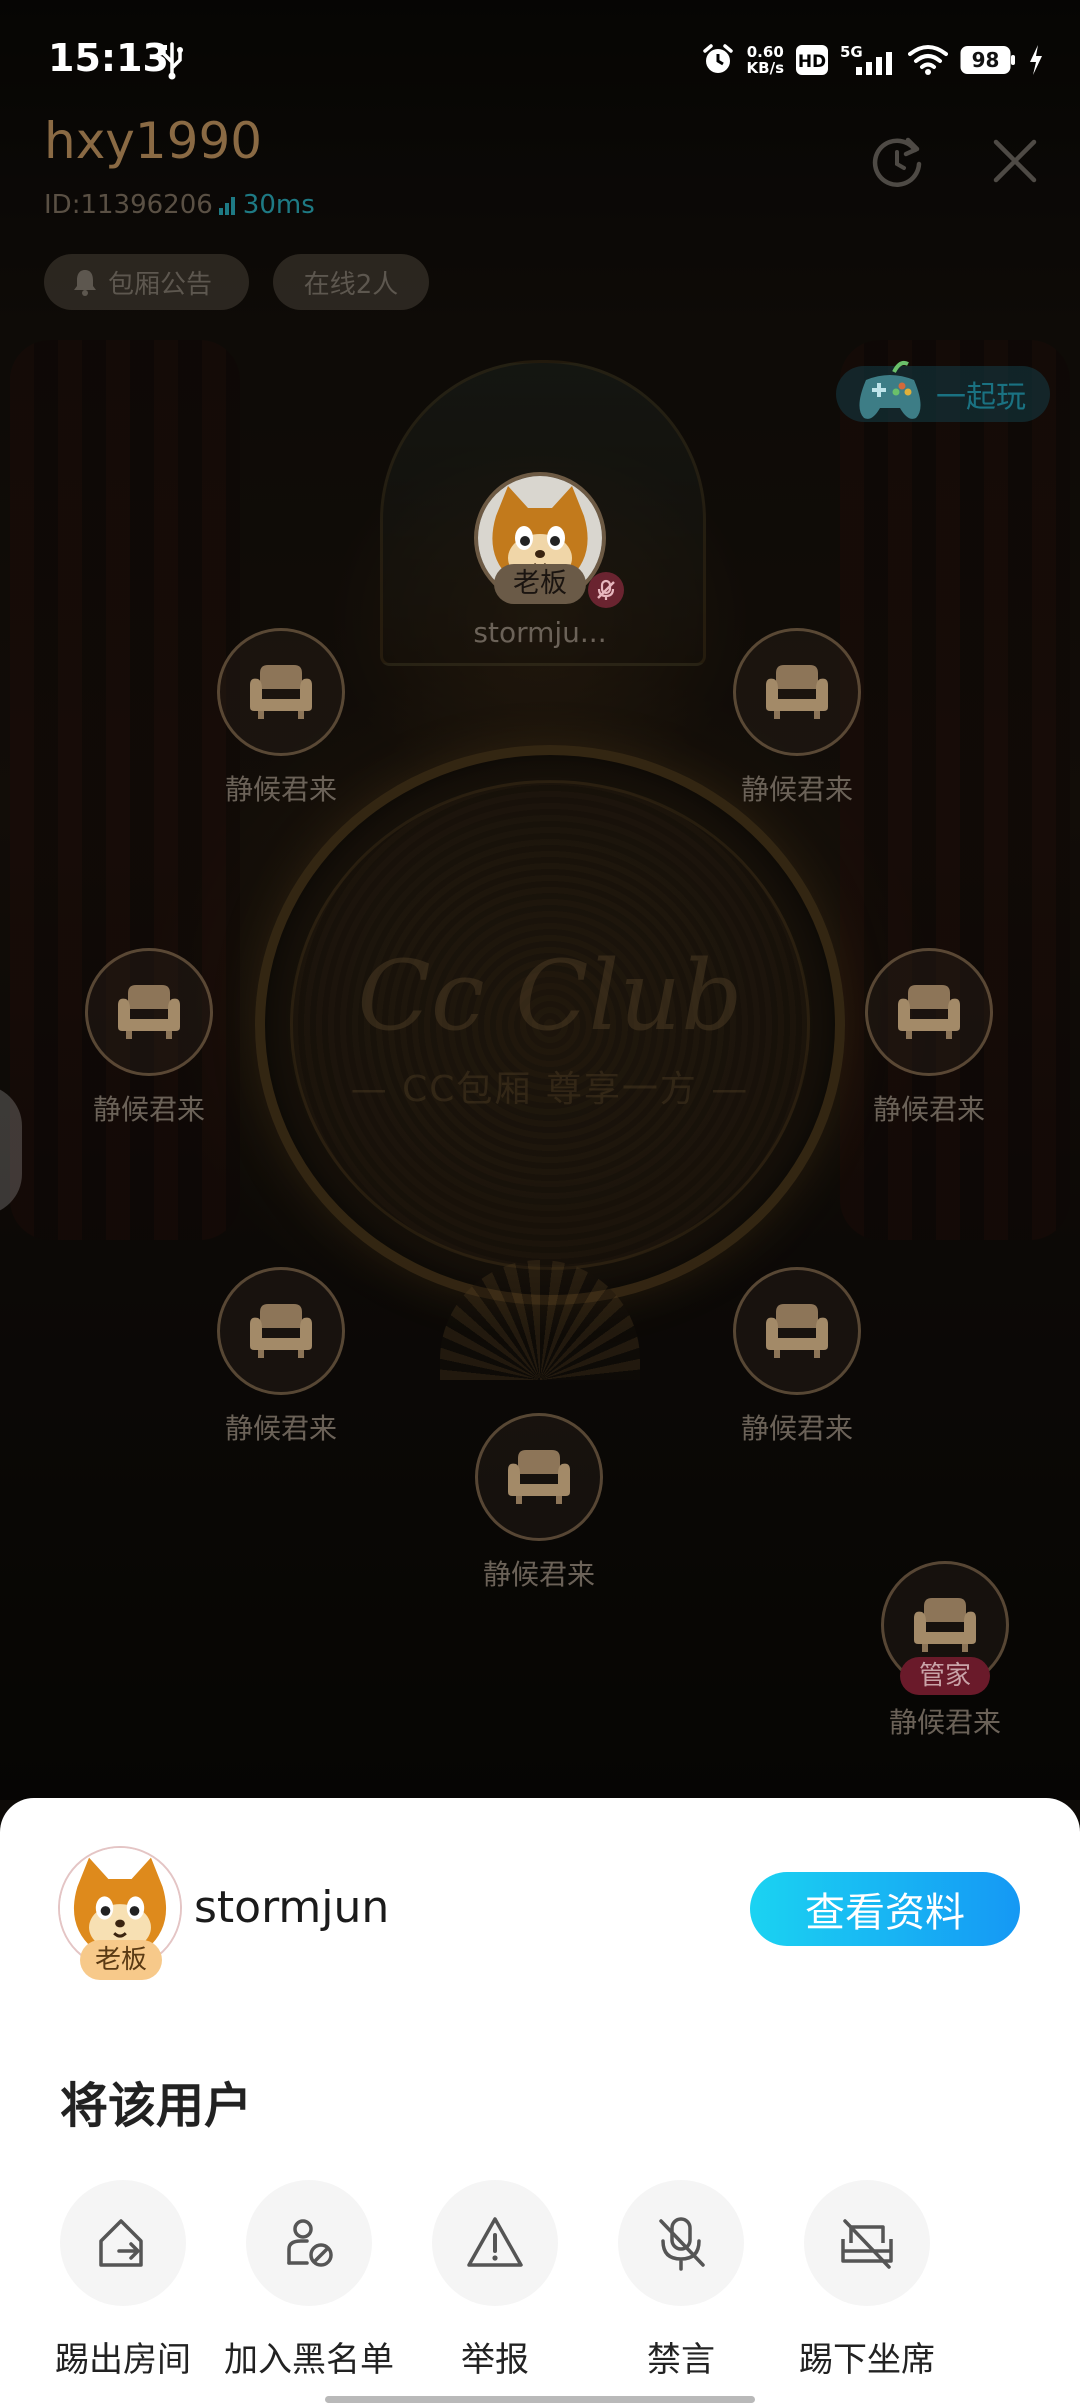 This screenshot has width=1080, height=2408. I want to click on seat-3: 静候君来, so click(149, 1038).